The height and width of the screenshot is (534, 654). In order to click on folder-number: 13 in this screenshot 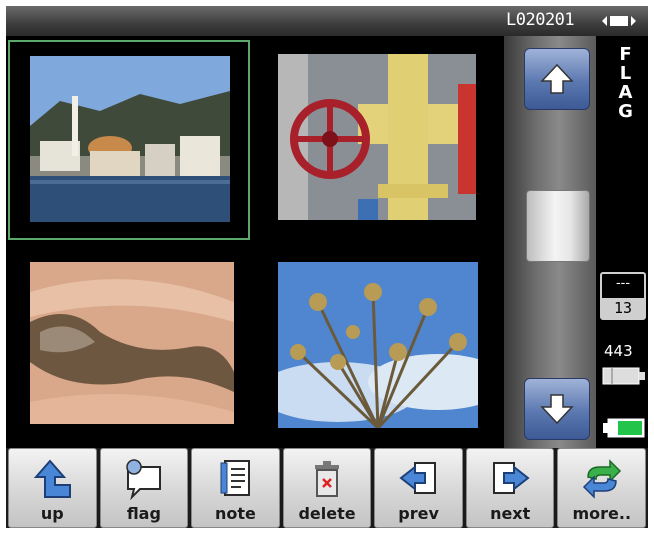, I will do `click(623, 308)`.